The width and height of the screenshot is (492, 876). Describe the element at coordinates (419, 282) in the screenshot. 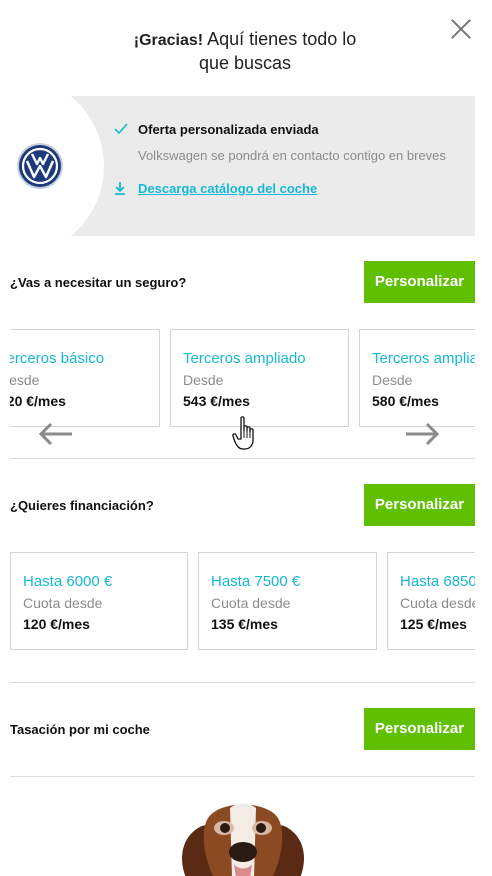

I see `insurance-personalize-button: Personalizar` at that location.